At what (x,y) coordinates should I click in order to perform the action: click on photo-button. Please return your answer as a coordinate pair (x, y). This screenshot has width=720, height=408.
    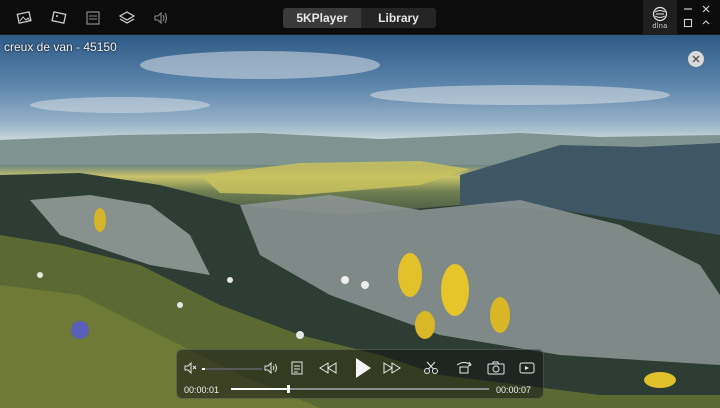
    Looking at the image, I should click on (25, 18).